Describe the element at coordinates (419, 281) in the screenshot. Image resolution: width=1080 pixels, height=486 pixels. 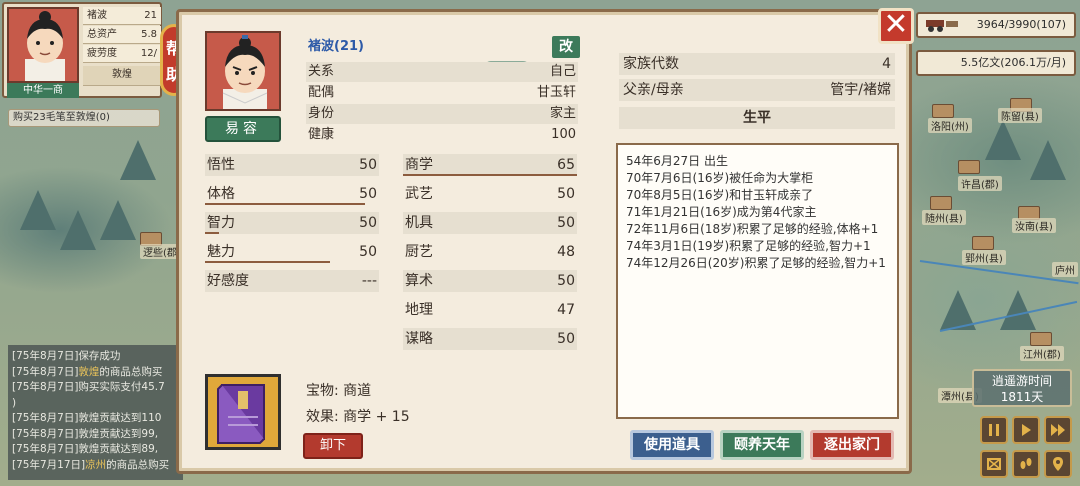
I see `skill-label: 算术` at that location.